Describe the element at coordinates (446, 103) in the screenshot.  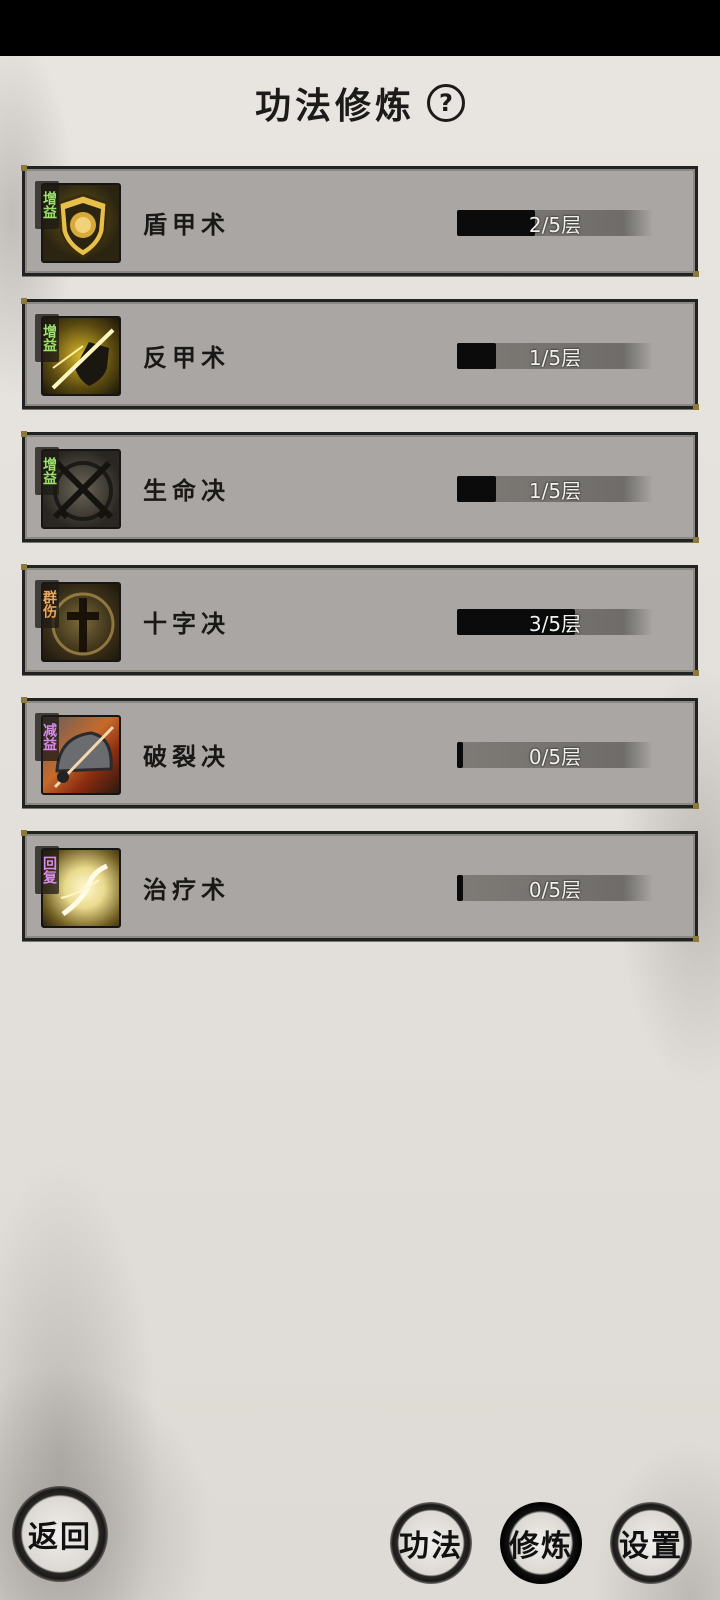
I see `help-icon: ?` at that location.